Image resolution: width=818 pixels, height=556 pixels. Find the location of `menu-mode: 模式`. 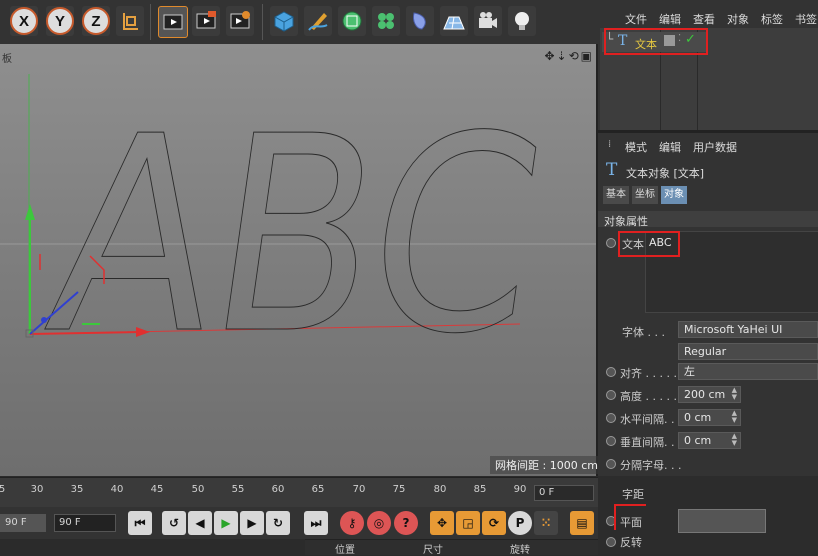

menu-mode: 模式 is located at coordinates (636, 147).